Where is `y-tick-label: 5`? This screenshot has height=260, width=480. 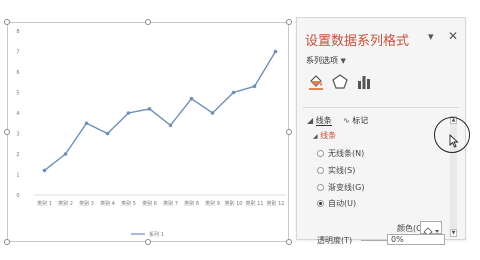
y-tick-label: 5 is located at coordinates (17, 94).